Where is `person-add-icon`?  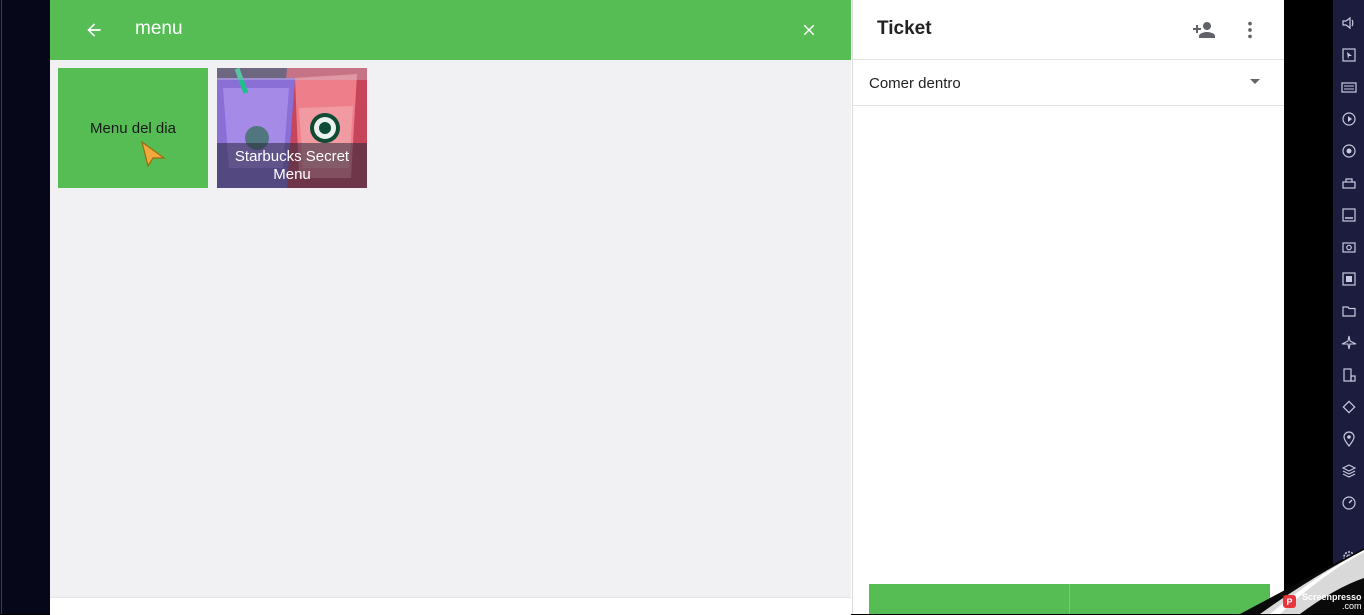 person-add-icon is located at coordinates (1204, 30).